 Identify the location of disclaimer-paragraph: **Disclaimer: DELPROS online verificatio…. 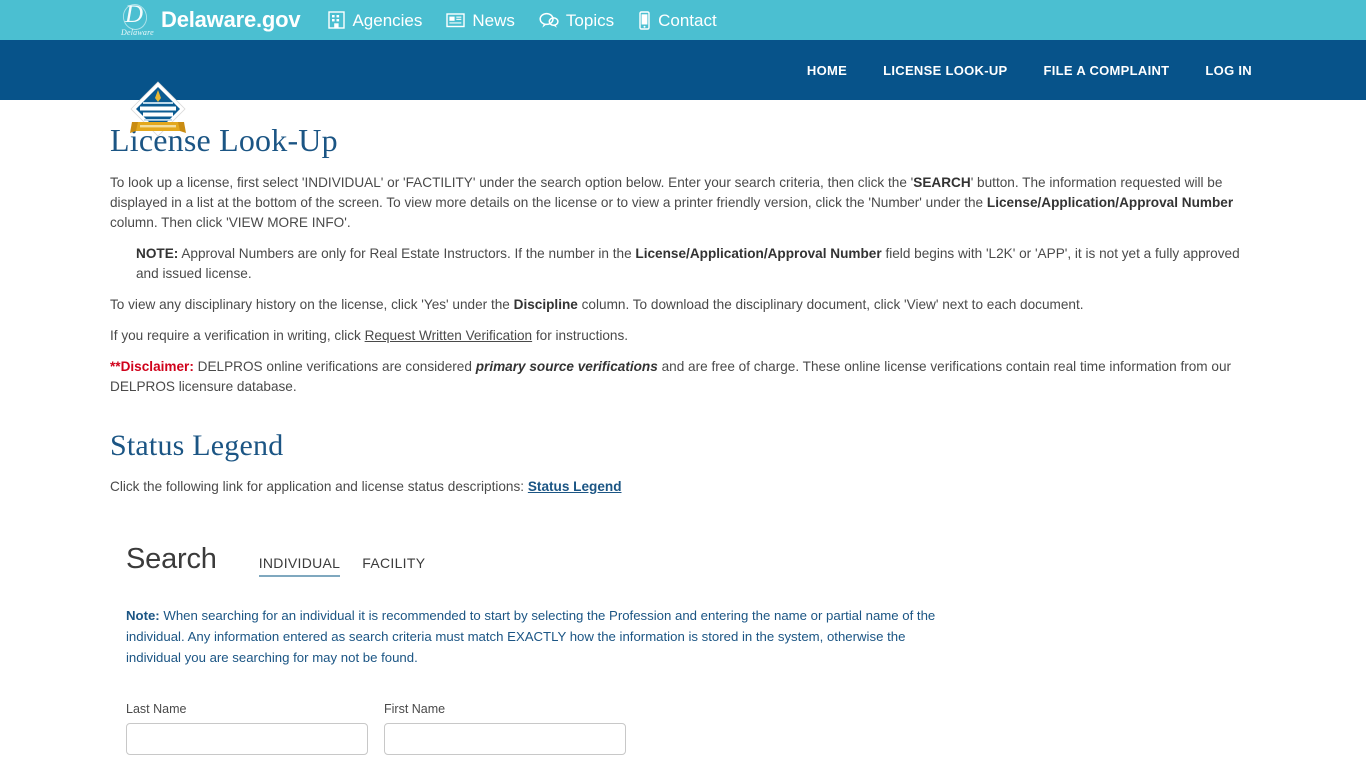
(683, 377).